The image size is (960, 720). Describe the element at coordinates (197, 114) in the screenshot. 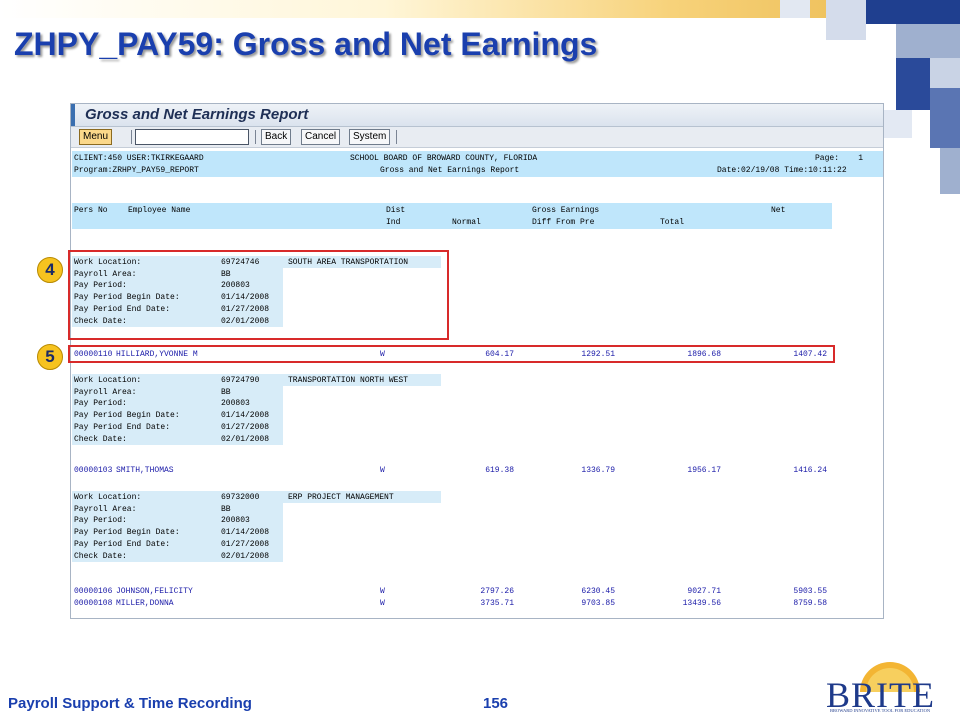

I see `sap-window-title: Gross and Net Earnings Report` at that location.